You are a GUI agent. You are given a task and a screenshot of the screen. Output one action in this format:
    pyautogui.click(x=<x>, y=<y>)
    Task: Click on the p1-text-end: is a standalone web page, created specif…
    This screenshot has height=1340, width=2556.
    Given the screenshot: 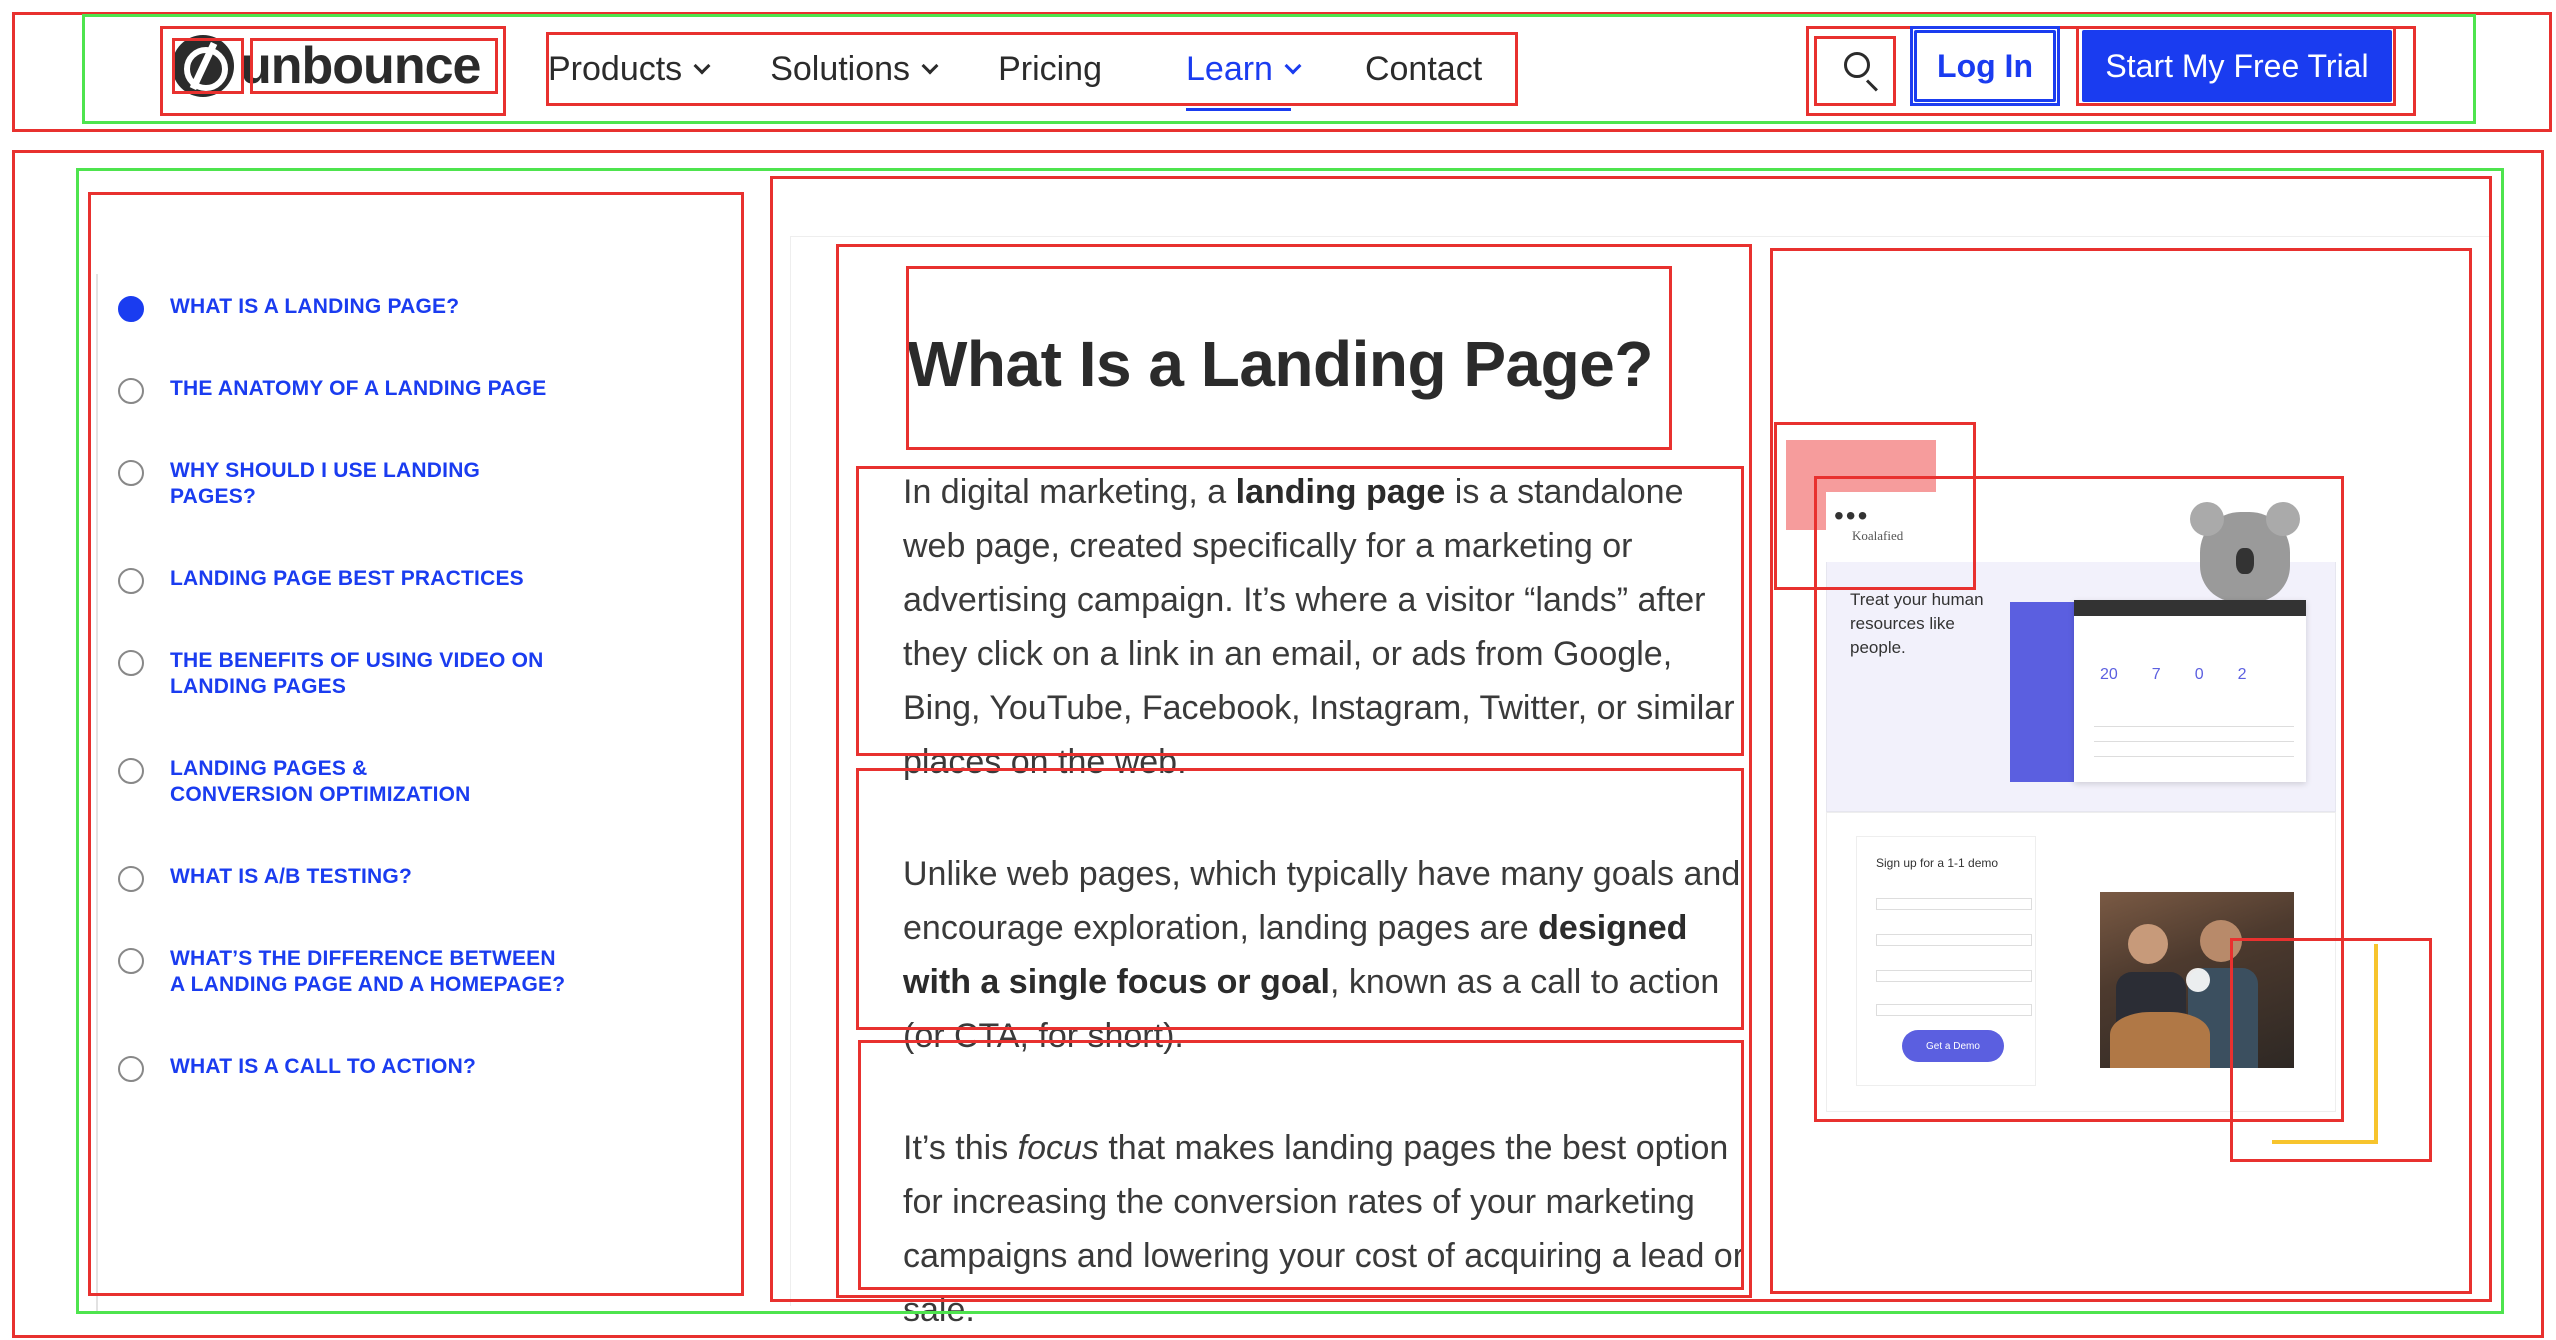 What is the action you would take?
    pyautogui.click(x=1319, y=627)
    